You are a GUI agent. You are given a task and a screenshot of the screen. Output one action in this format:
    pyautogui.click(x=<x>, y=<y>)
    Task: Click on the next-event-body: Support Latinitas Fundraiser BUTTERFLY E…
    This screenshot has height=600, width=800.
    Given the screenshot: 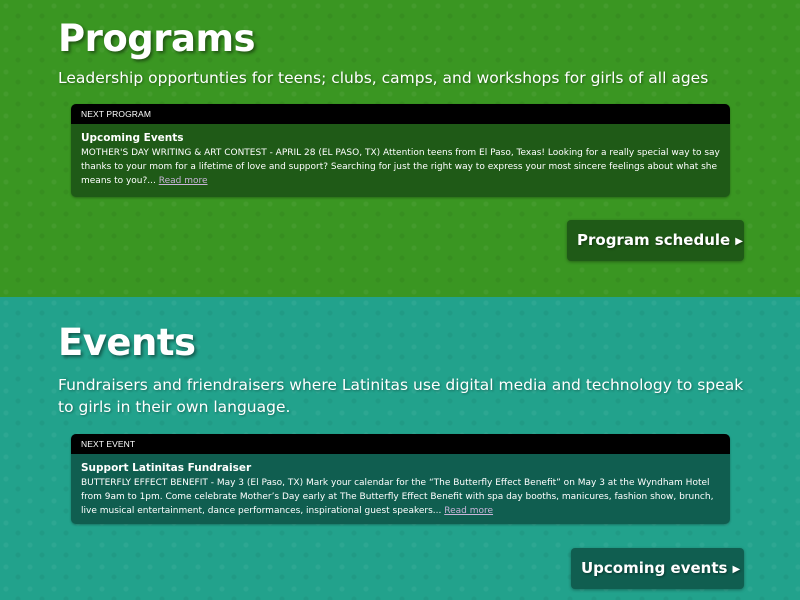 What is the action you would take?
    pyautogui.click(x=400, y=486)
    